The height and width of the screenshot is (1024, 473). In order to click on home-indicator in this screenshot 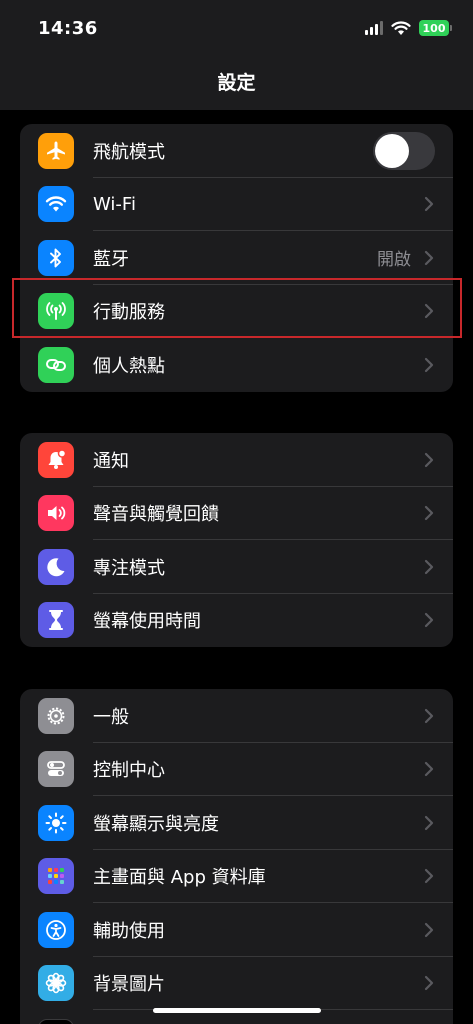, I will do `click(237, 1010)`.